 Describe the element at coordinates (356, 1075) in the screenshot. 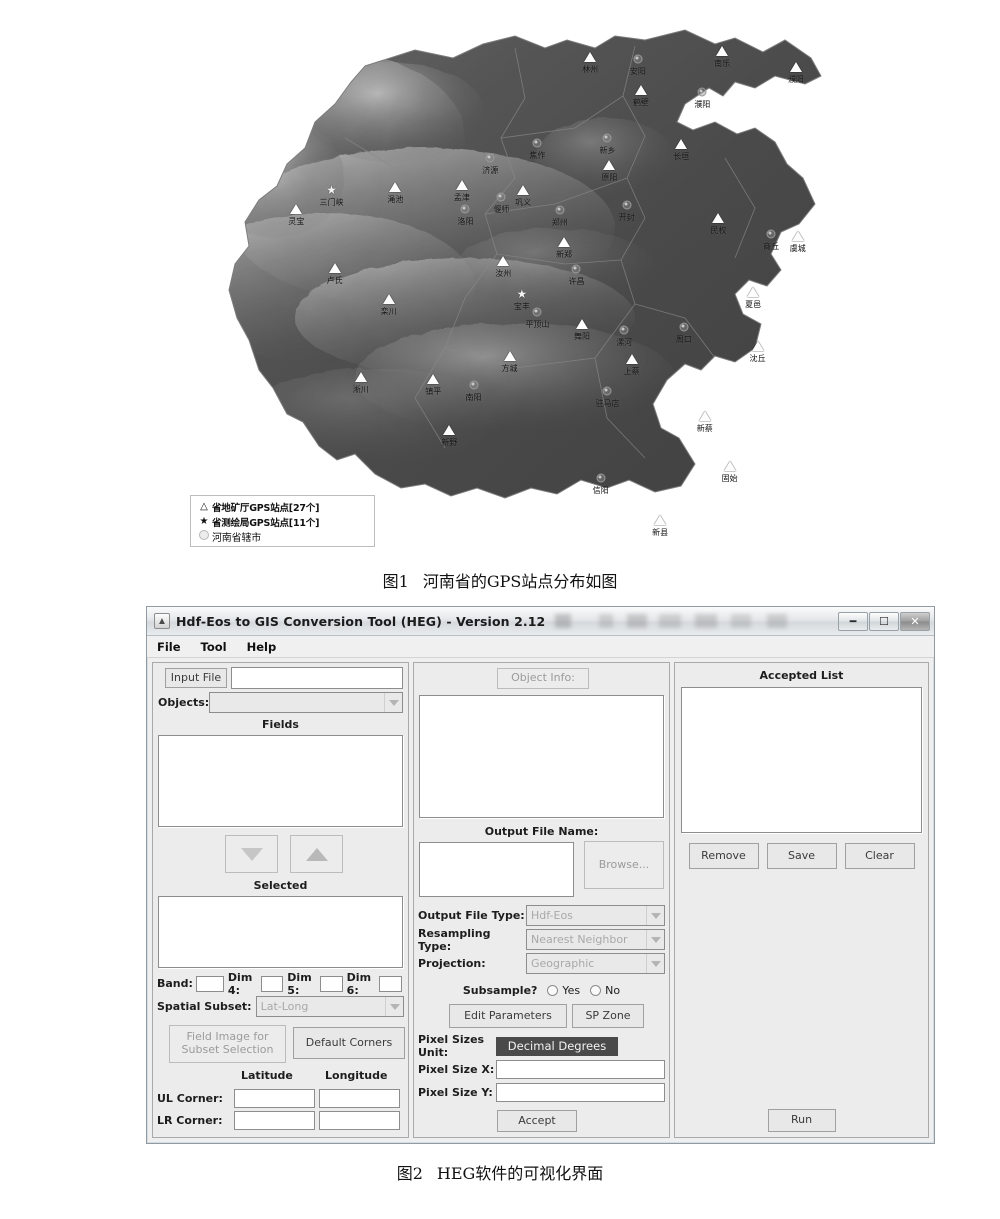

I see `longitude-header: Longitude` at that location.